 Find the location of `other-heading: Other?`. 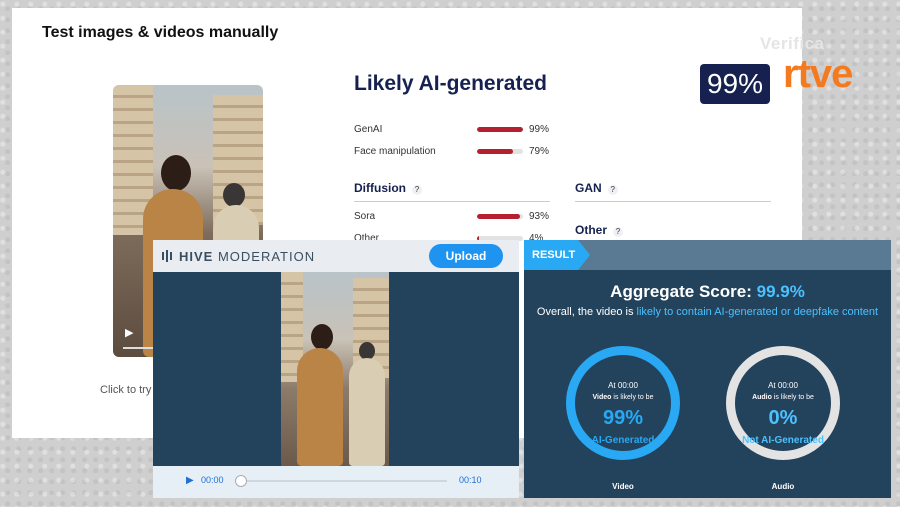

other-heading: Other? is located at coordinates (599, 230).